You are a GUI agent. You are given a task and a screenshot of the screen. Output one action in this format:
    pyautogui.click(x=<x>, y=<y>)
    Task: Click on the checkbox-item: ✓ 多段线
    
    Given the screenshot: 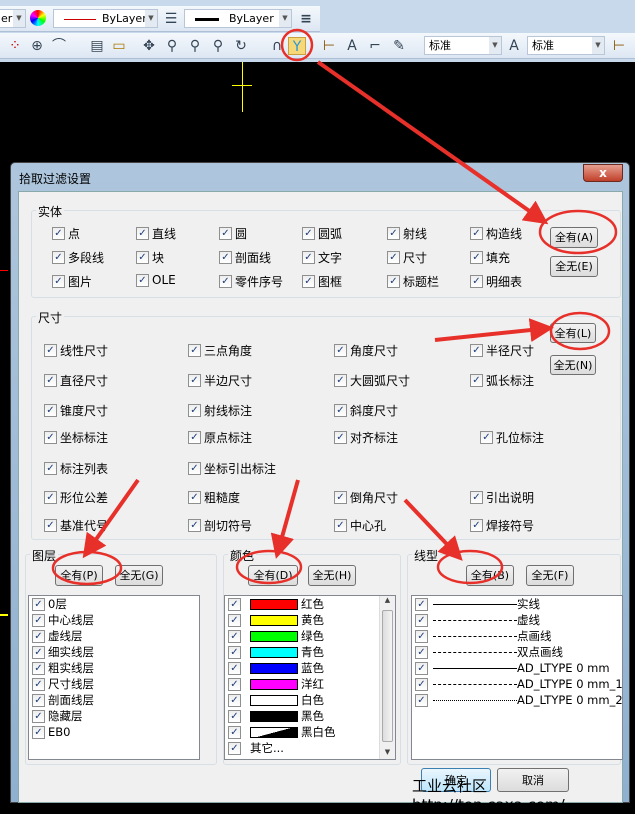 What is the action you would take?
    pyautogui.click(x=78, y=257)
    